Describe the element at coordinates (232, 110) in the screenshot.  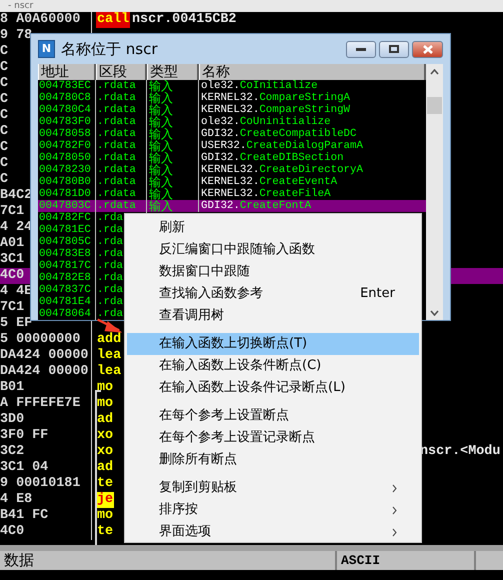
I see `name-list-row: 004780C4 .rdata 输入 KERNEL32.CompareStringW` at that location.